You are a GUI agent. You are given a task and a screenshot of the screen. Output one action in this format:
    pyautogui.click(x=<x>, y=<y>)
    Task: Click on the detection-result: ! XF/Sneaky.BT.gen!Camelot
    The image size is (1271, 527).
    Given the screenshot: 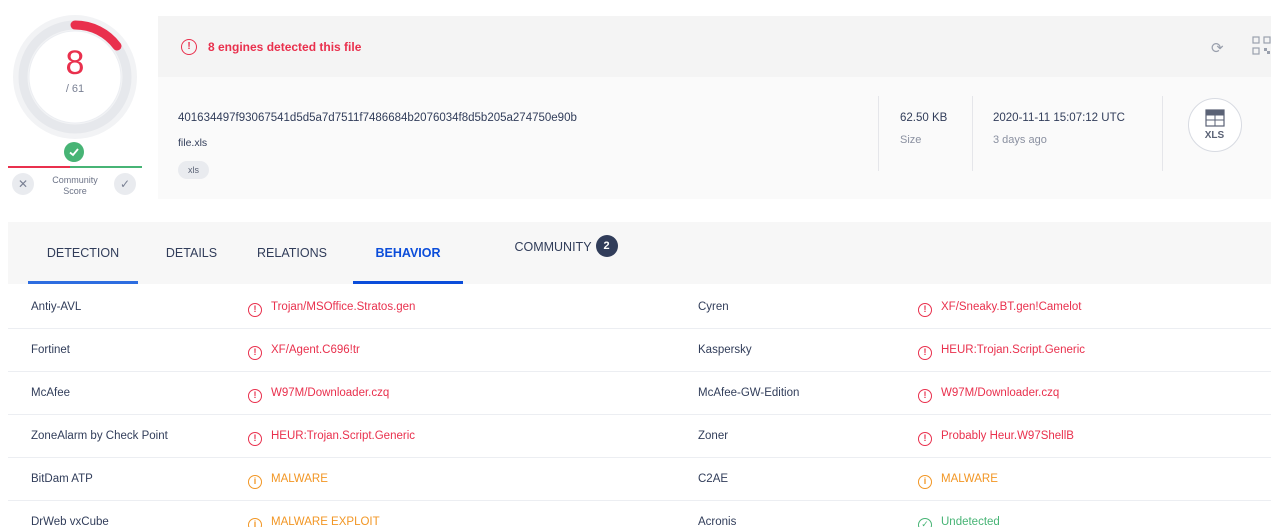 What is the action you would take?
    pyautogui.click(x=999, y=309)
    